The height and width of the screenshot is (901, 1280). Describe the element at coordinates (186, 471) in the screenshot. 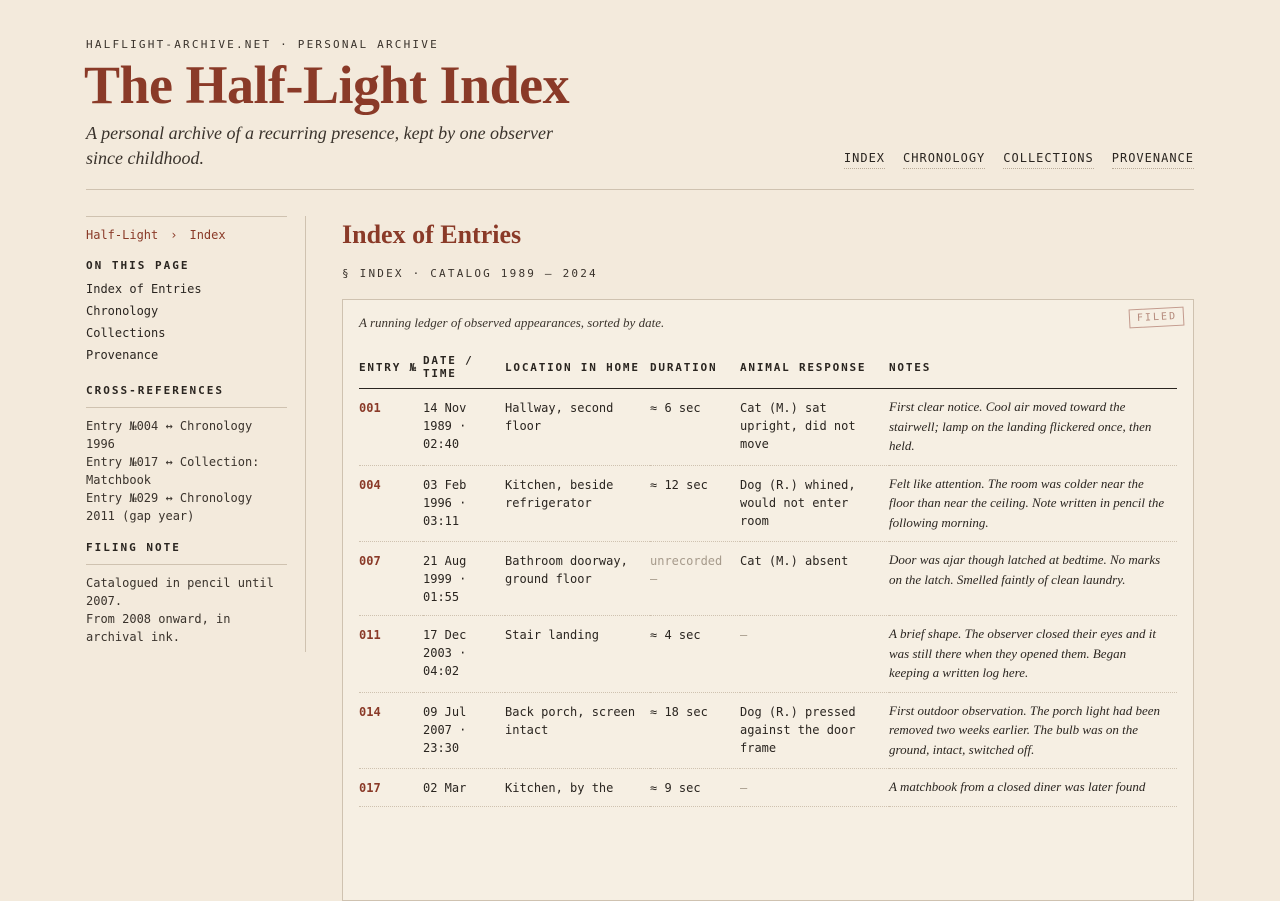

I see `cross-reference-item: Entry №017 ↔ Collection: Matchbook` at that location.